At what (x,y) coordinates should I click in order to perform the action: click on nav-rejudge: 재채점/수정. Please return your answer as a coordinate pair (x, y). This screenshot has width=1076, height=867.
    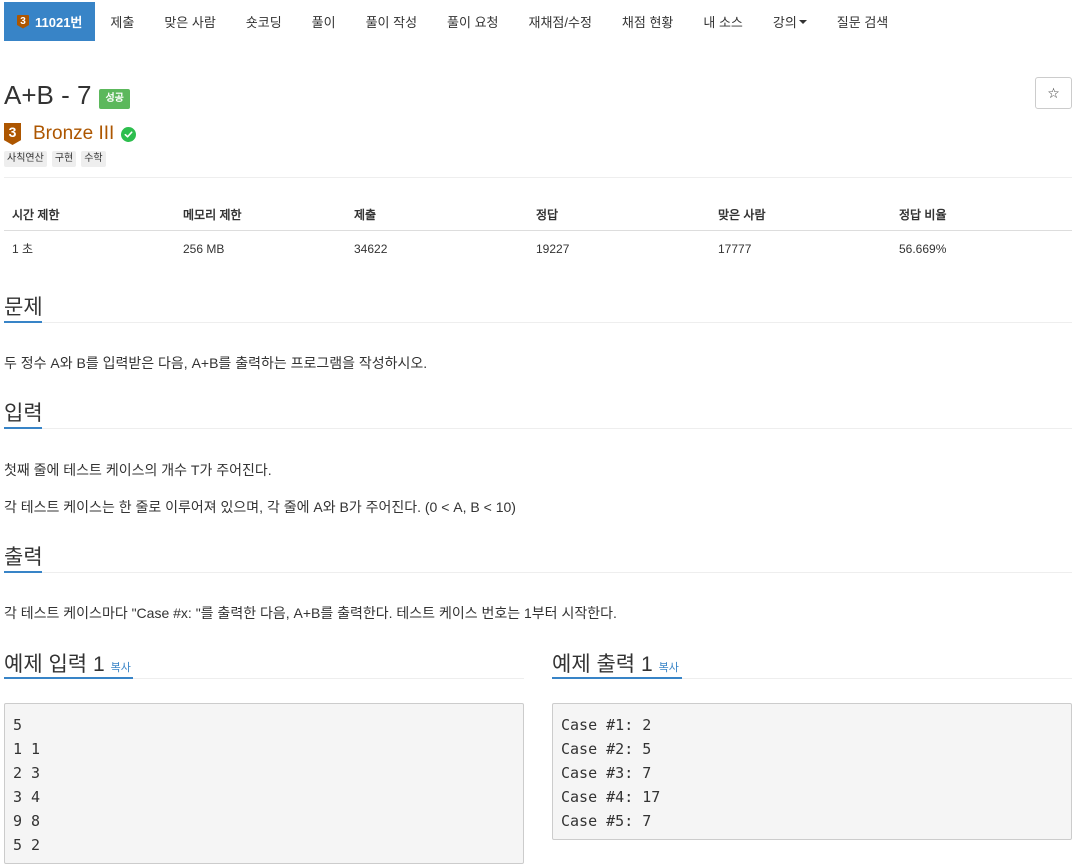
    Looking at the image, I should click on (560, 21).